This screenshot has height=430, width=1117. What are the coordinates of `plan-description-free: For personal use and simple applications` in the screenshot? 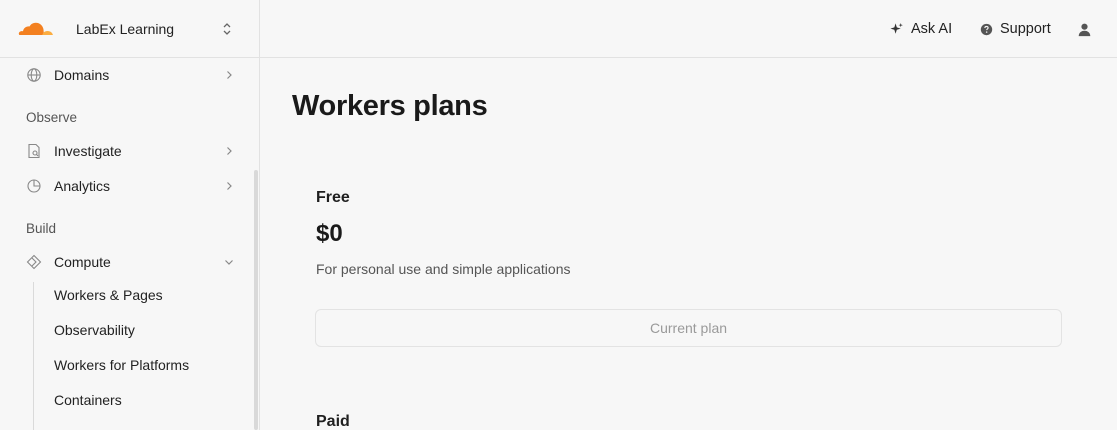 It's located at (443, 269).